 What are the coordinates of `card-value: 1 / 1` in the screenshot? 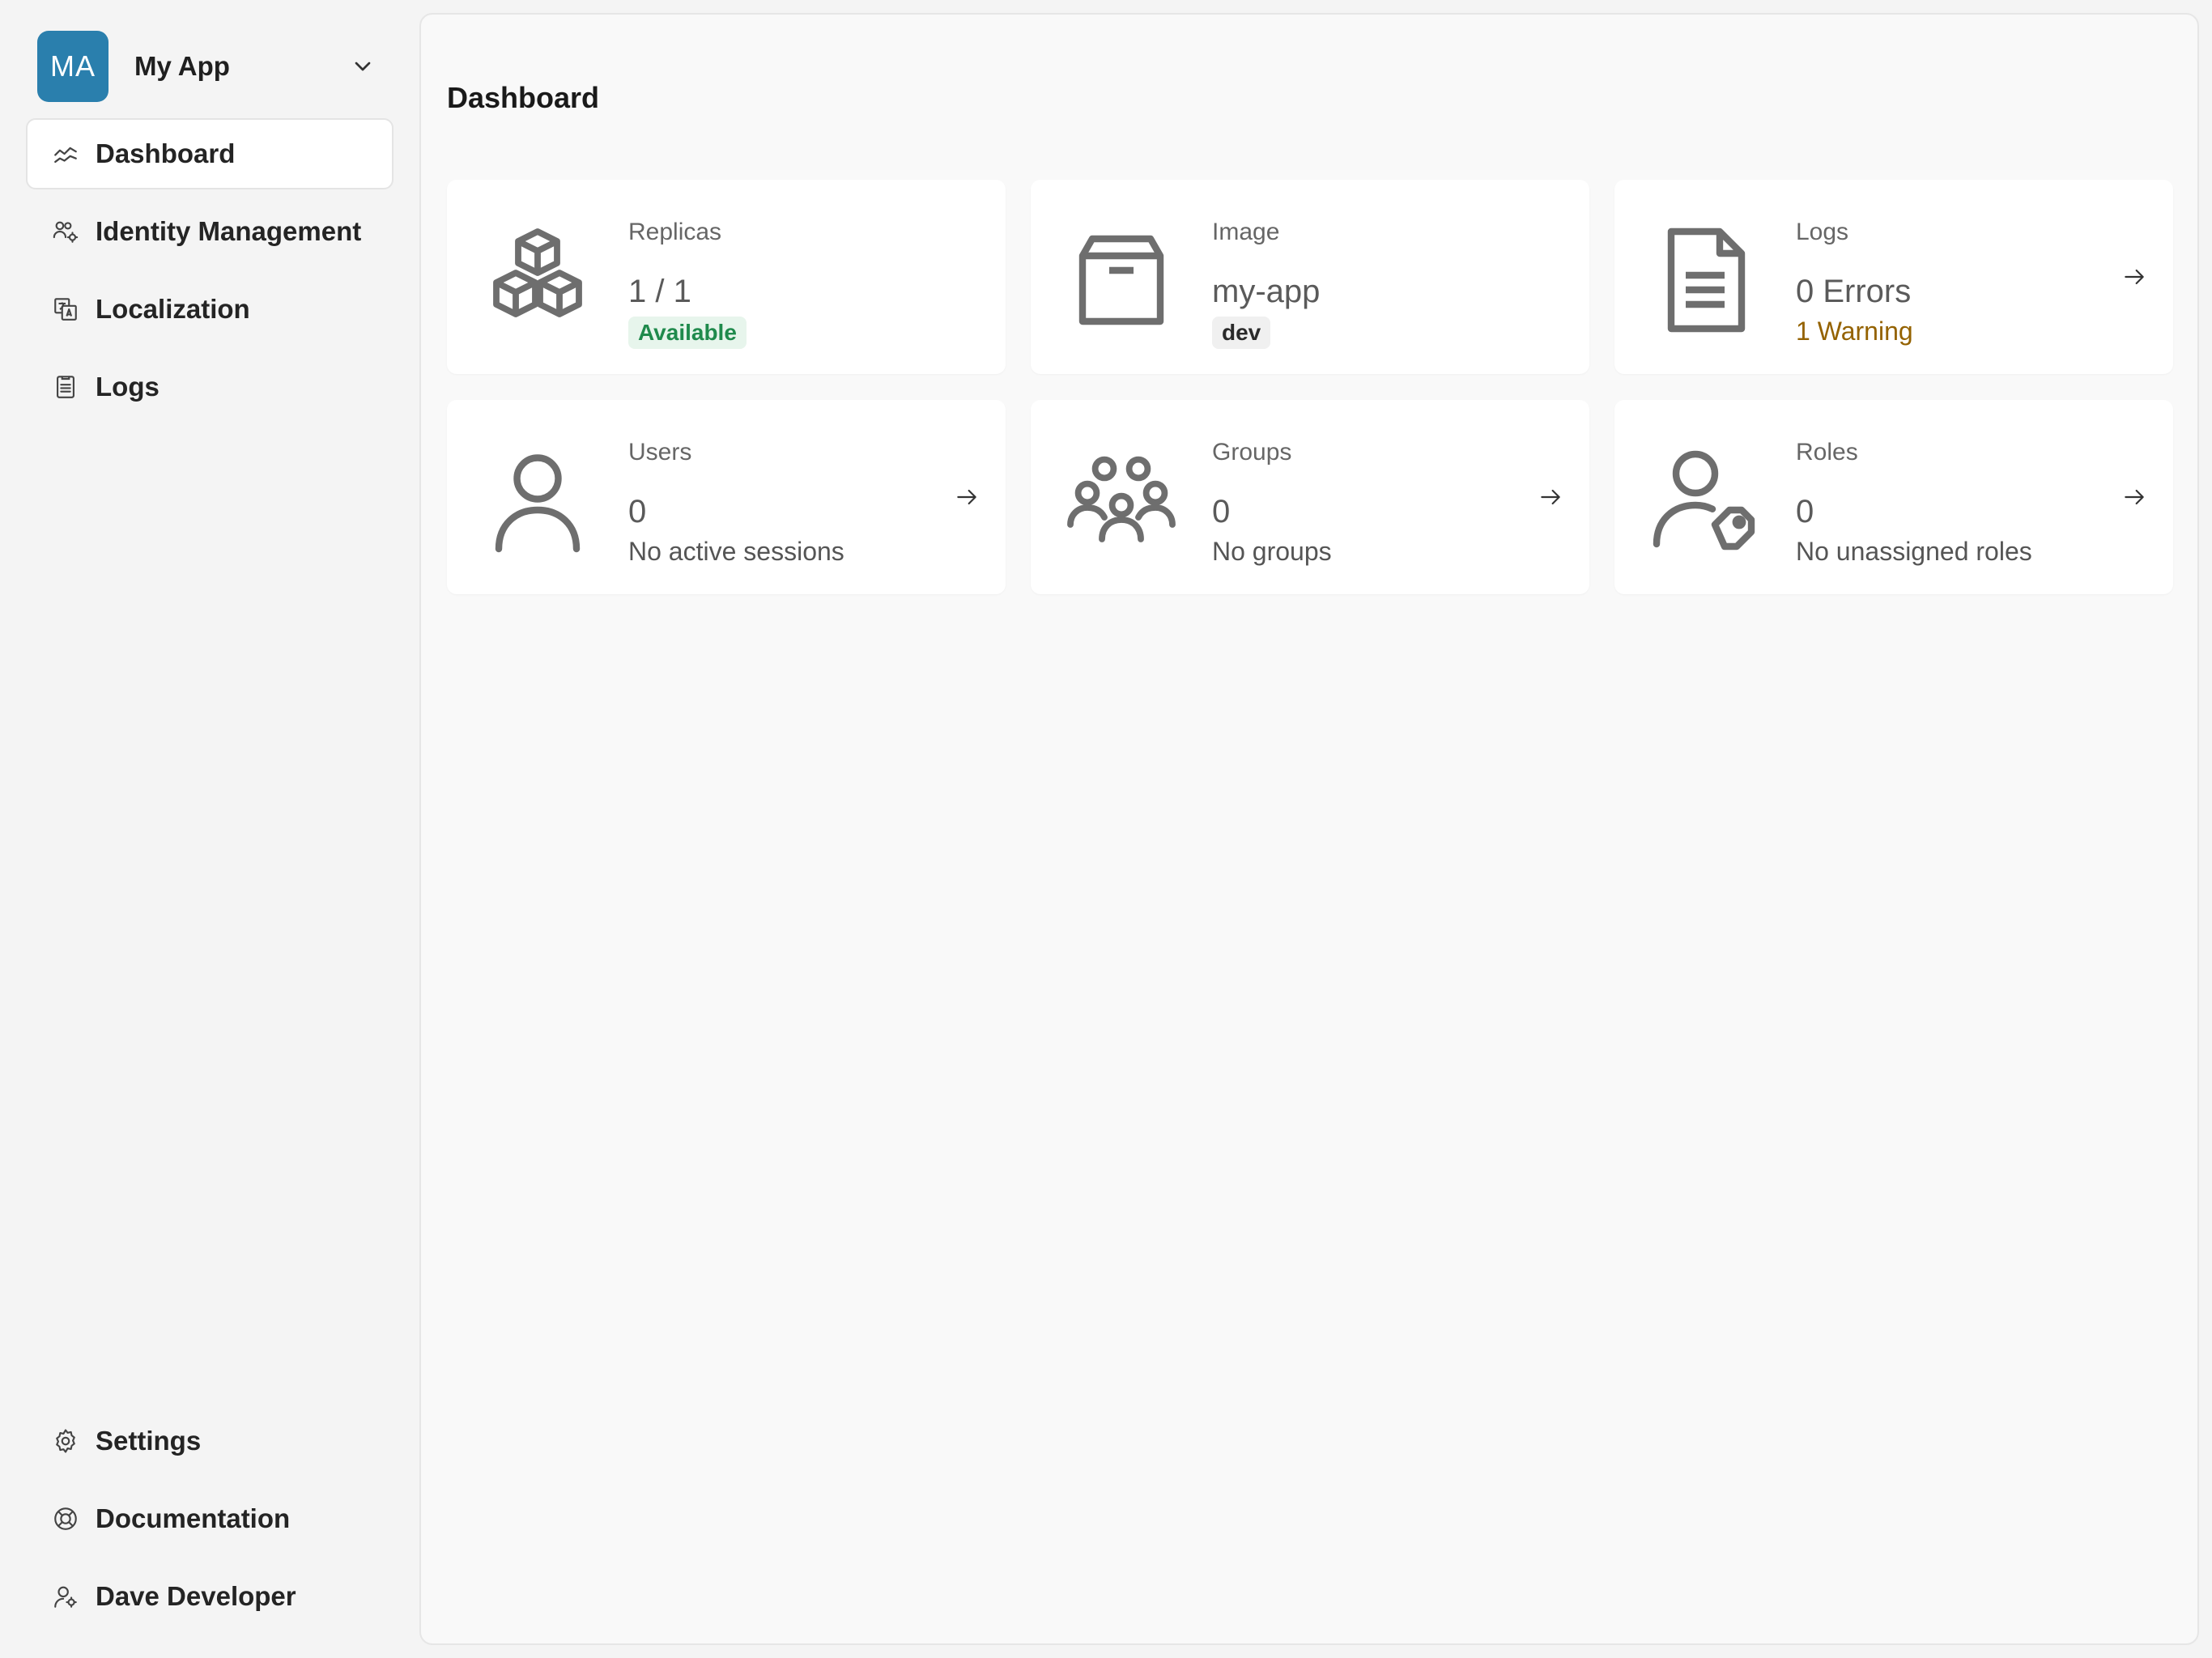 It's located at (660, 291).